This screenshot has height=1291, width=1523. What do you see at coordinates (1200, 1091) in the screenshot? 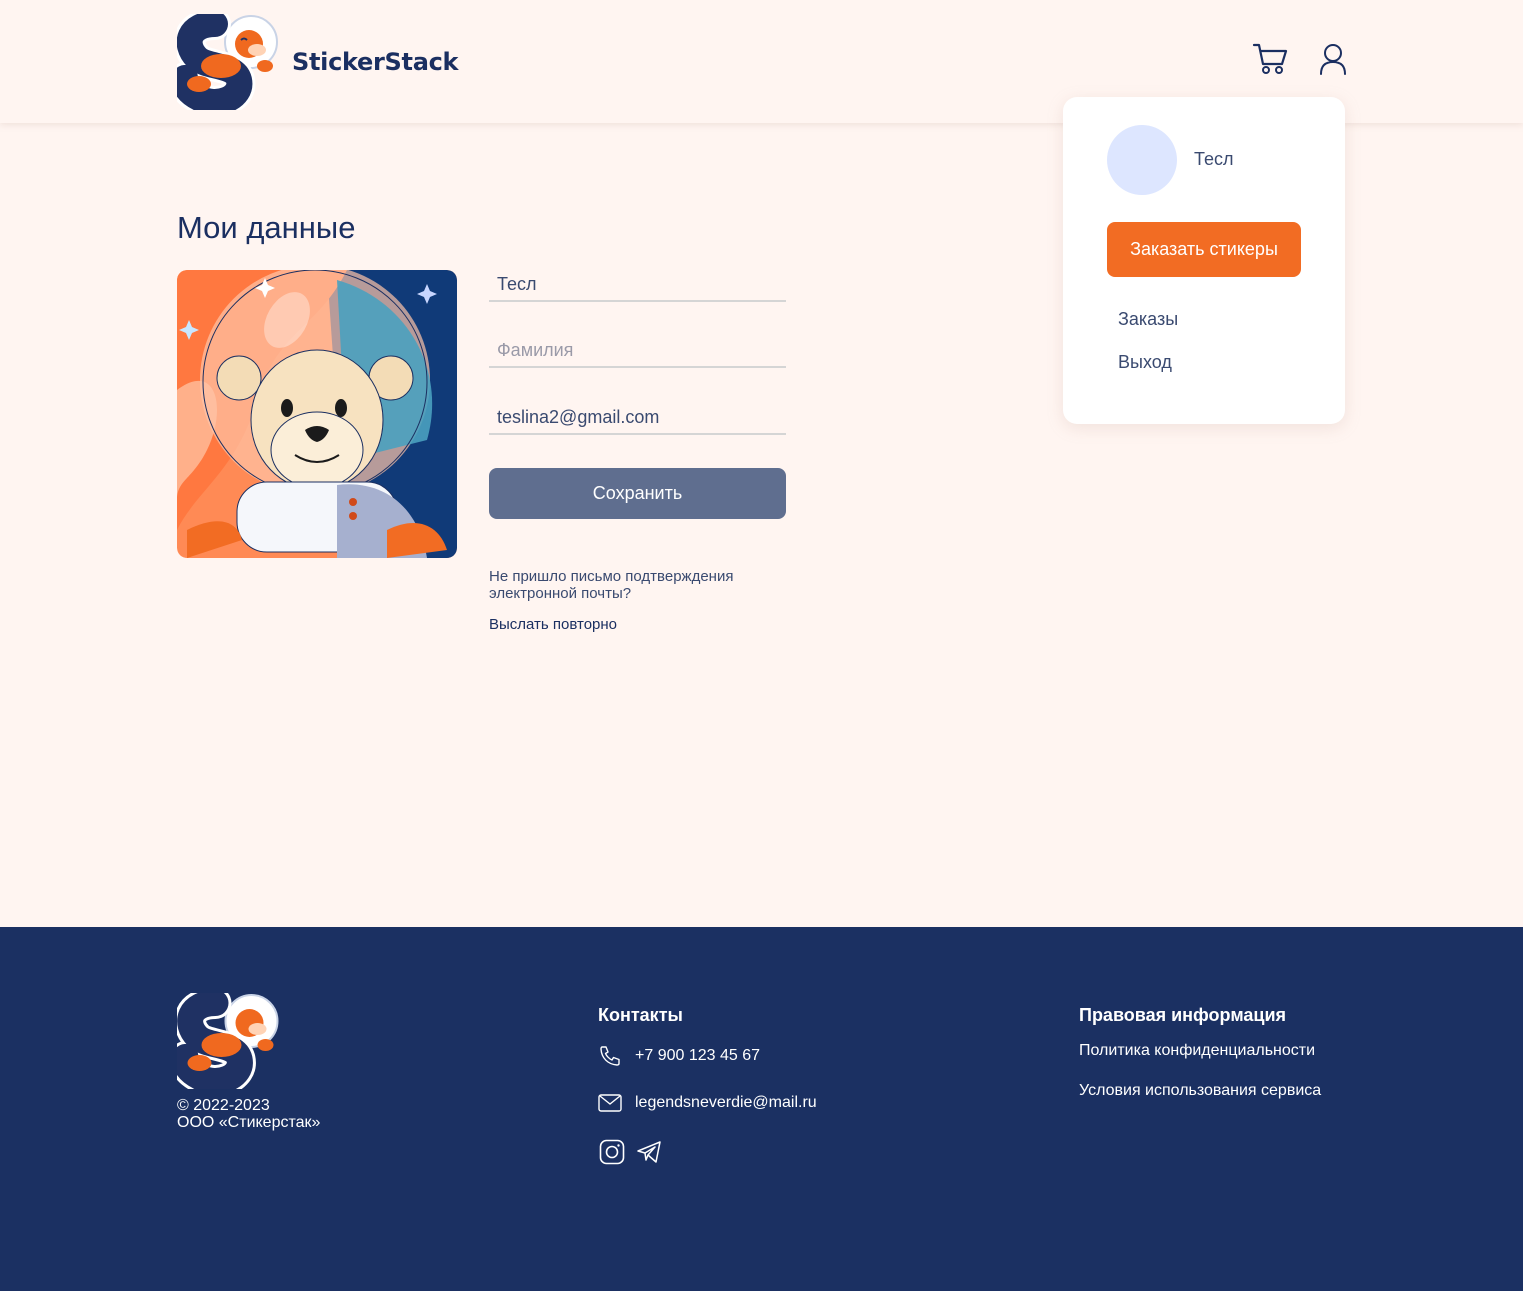
I see `terms-of-service-link: Условия использования сервиса` at bounding box center [1200, 1091].